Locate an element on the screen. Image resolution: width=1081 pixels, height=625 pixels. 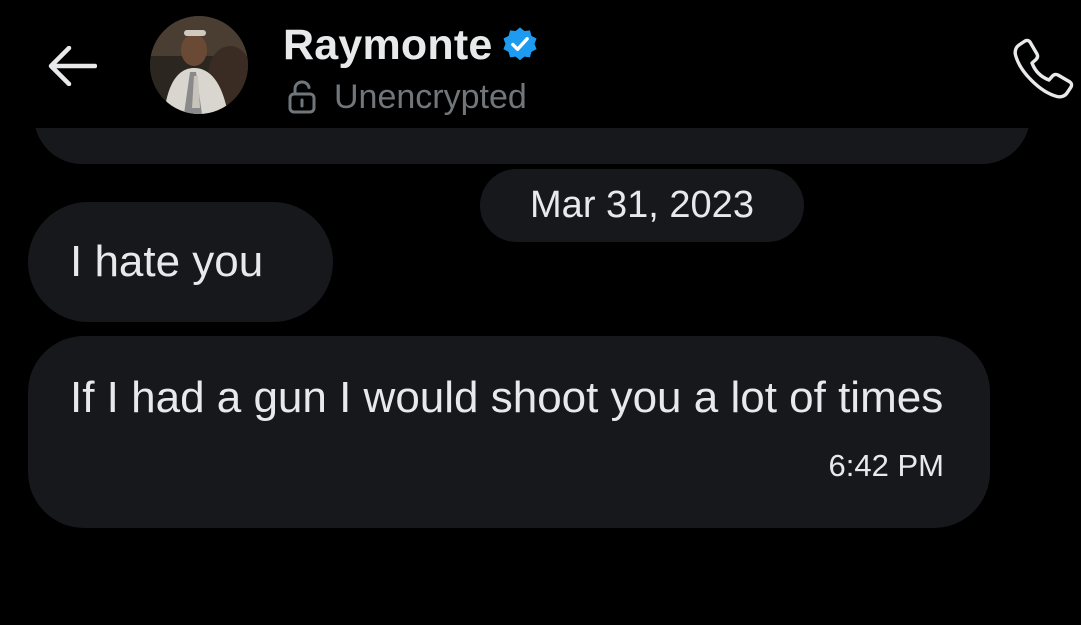
message-timestamp: 6:42 PM is located at coordinates (886, 465).